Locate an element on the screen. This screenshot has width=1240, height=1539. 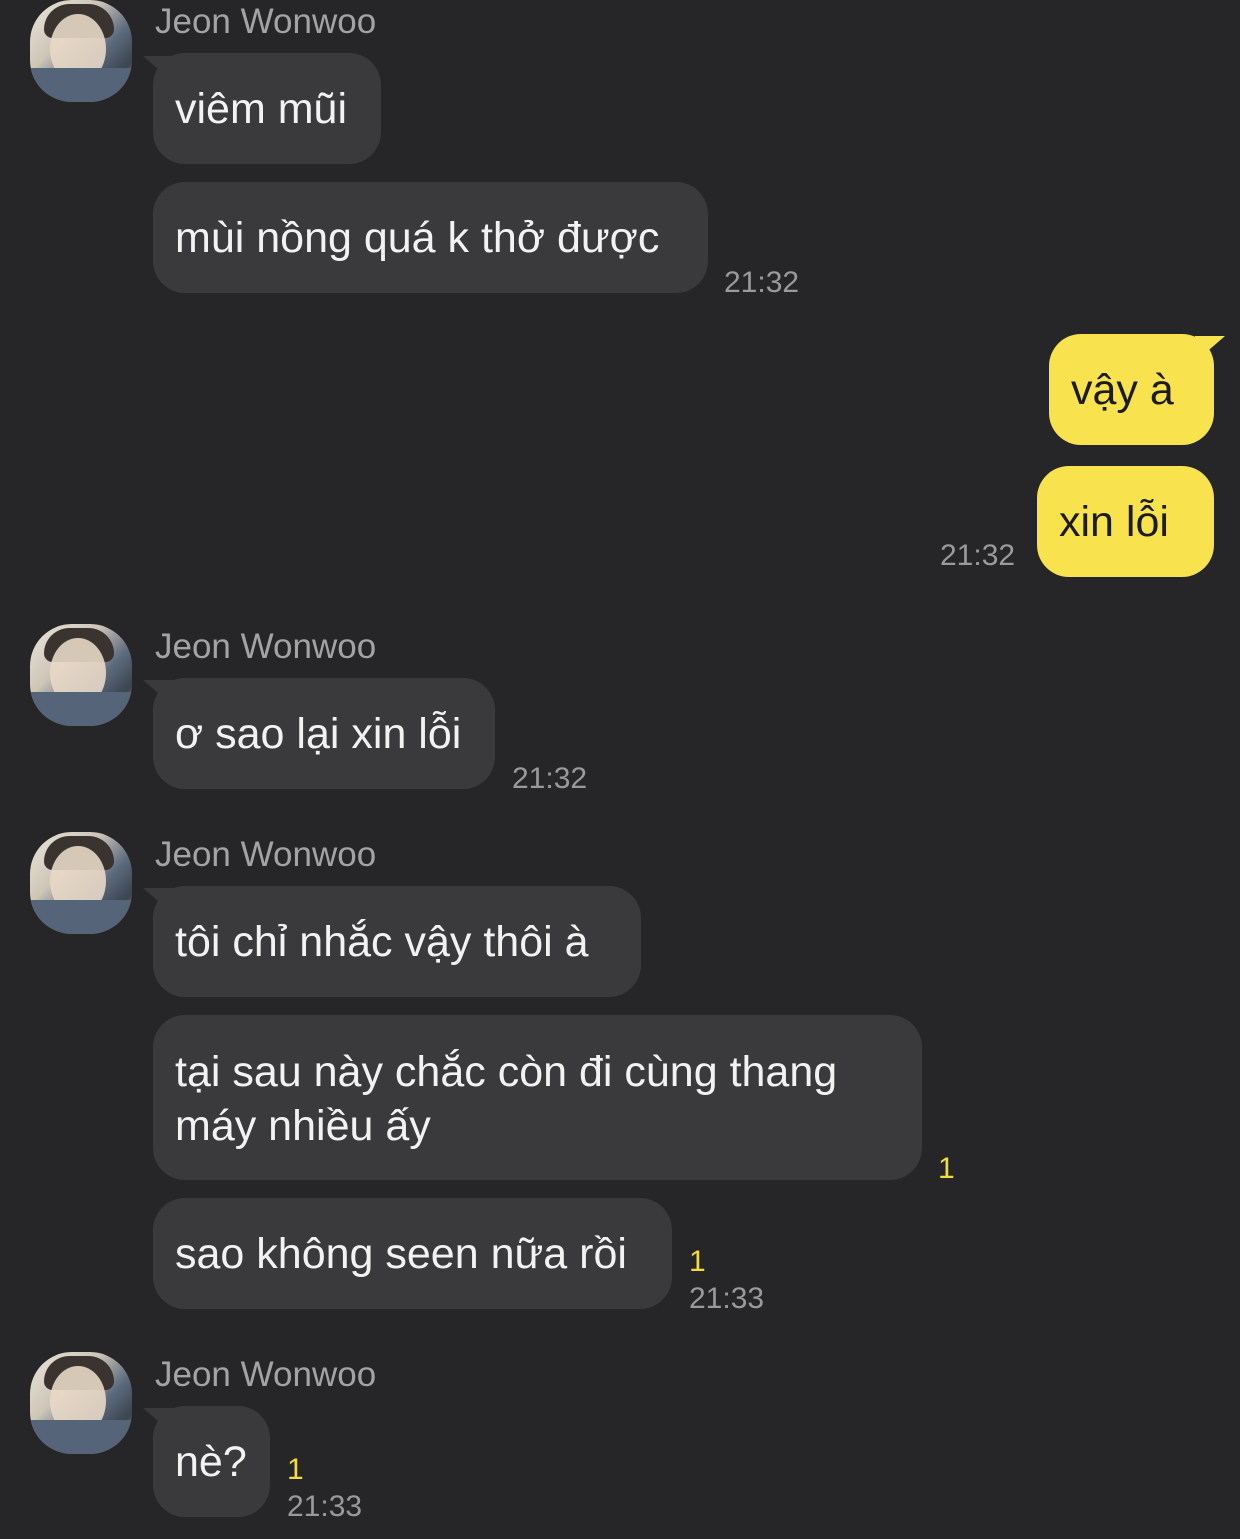
incoming-message-bubble: sao không seen nữa rồi is located at coordinates (412, 1253).